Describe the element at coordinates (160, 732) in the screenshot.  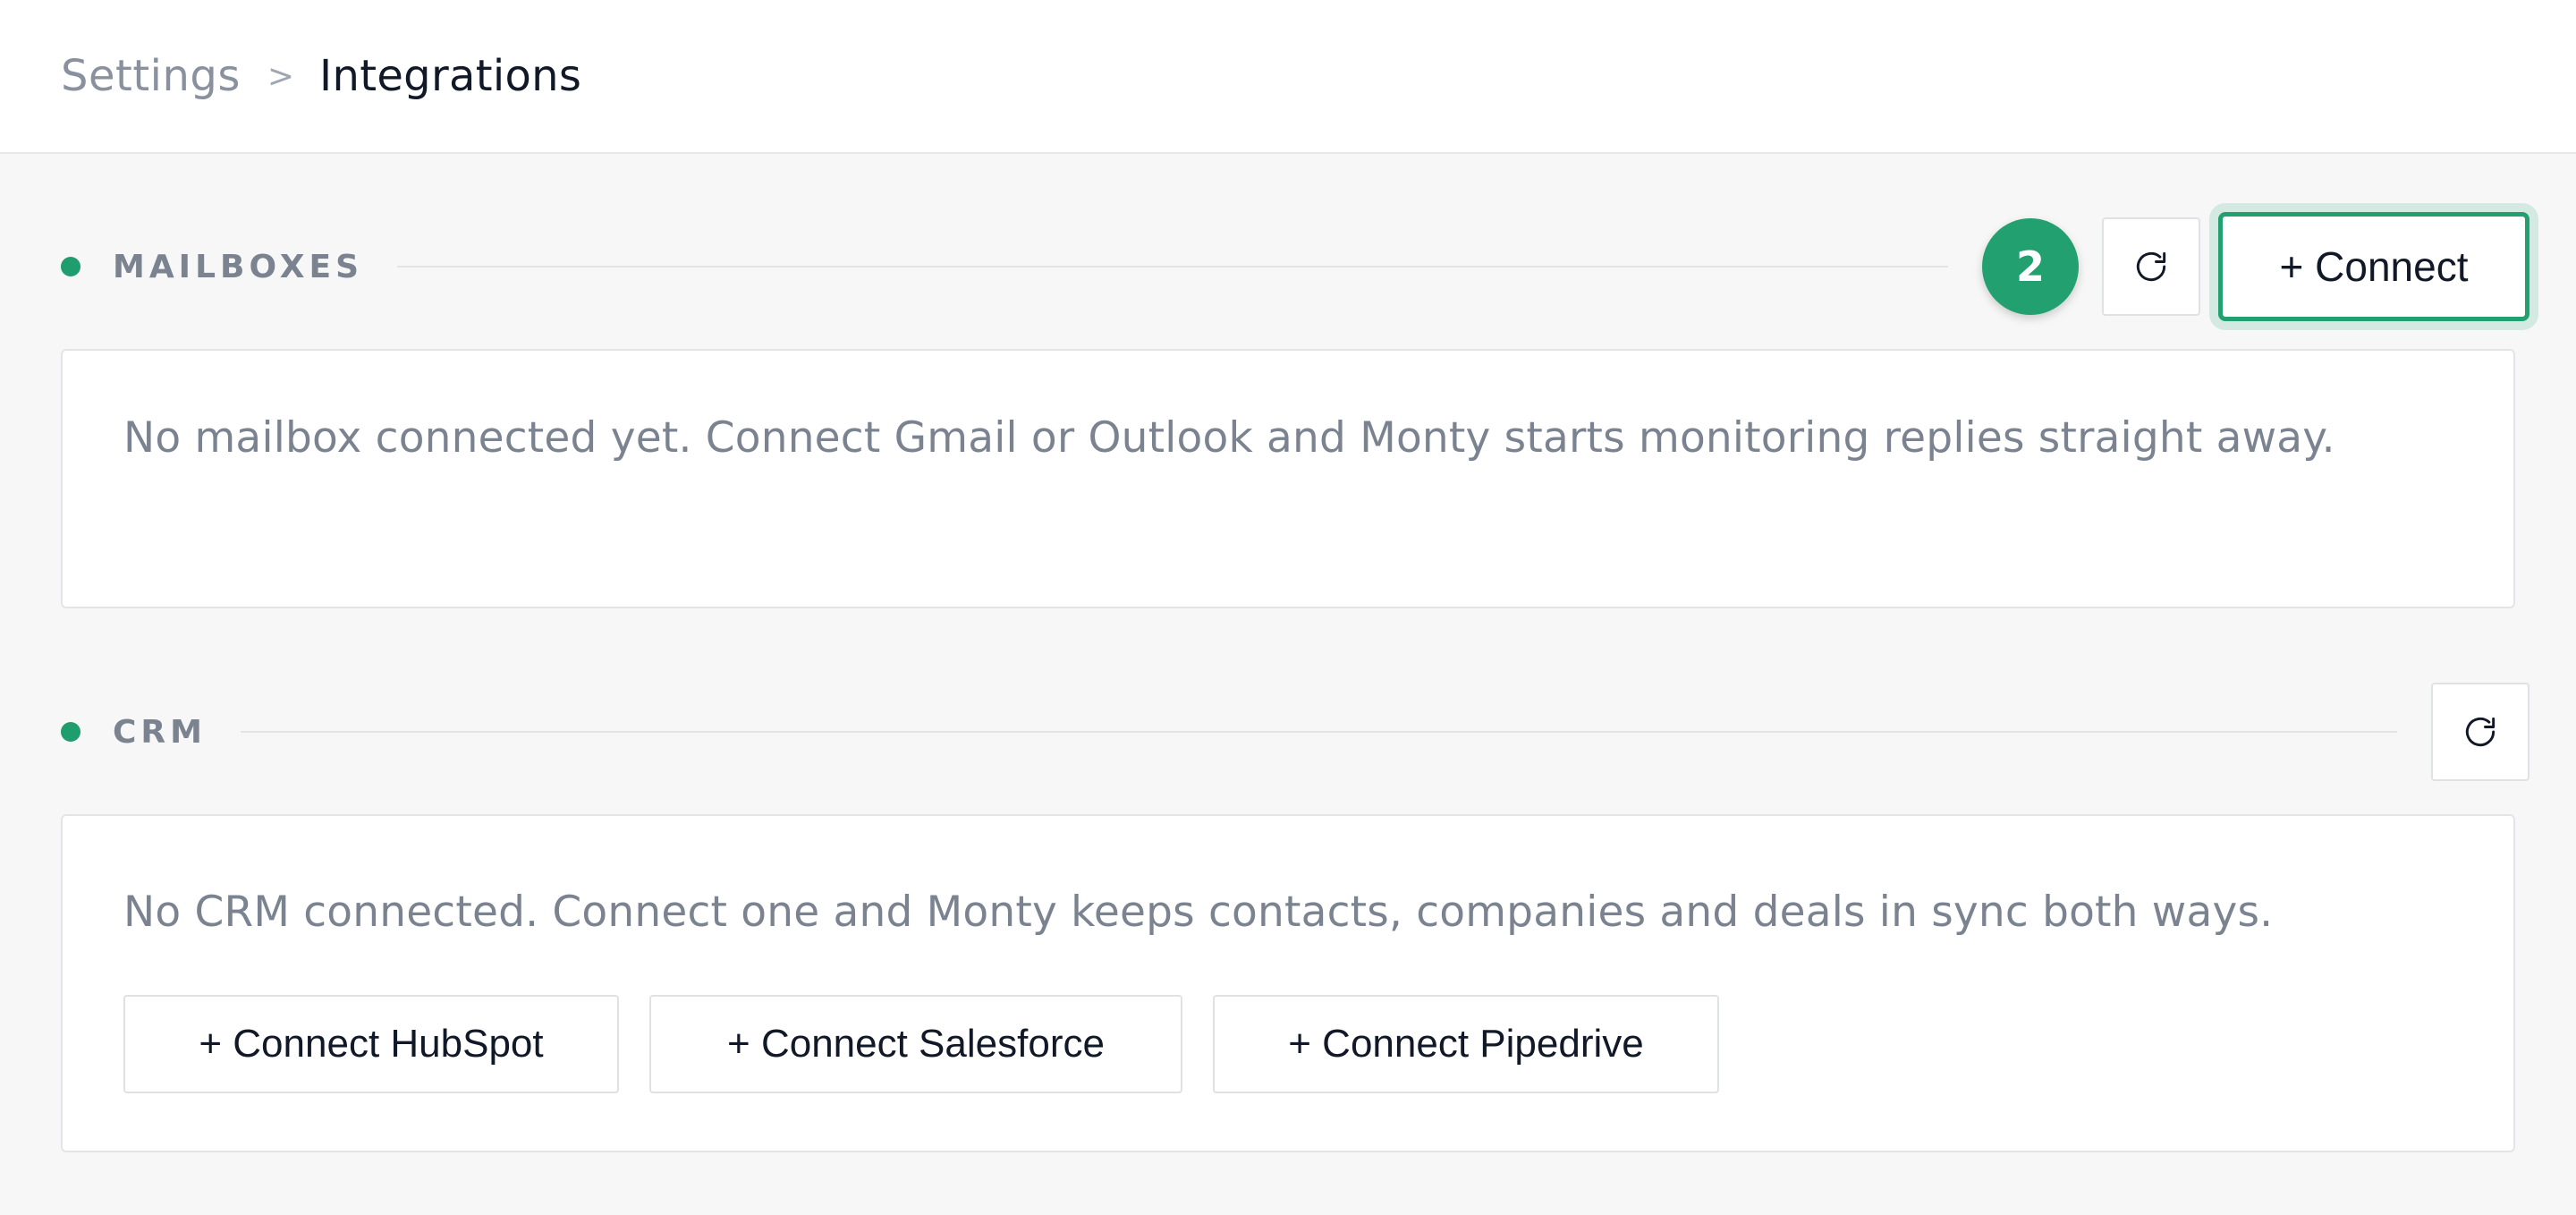
I see `crm-section-title: CRM` at that location.